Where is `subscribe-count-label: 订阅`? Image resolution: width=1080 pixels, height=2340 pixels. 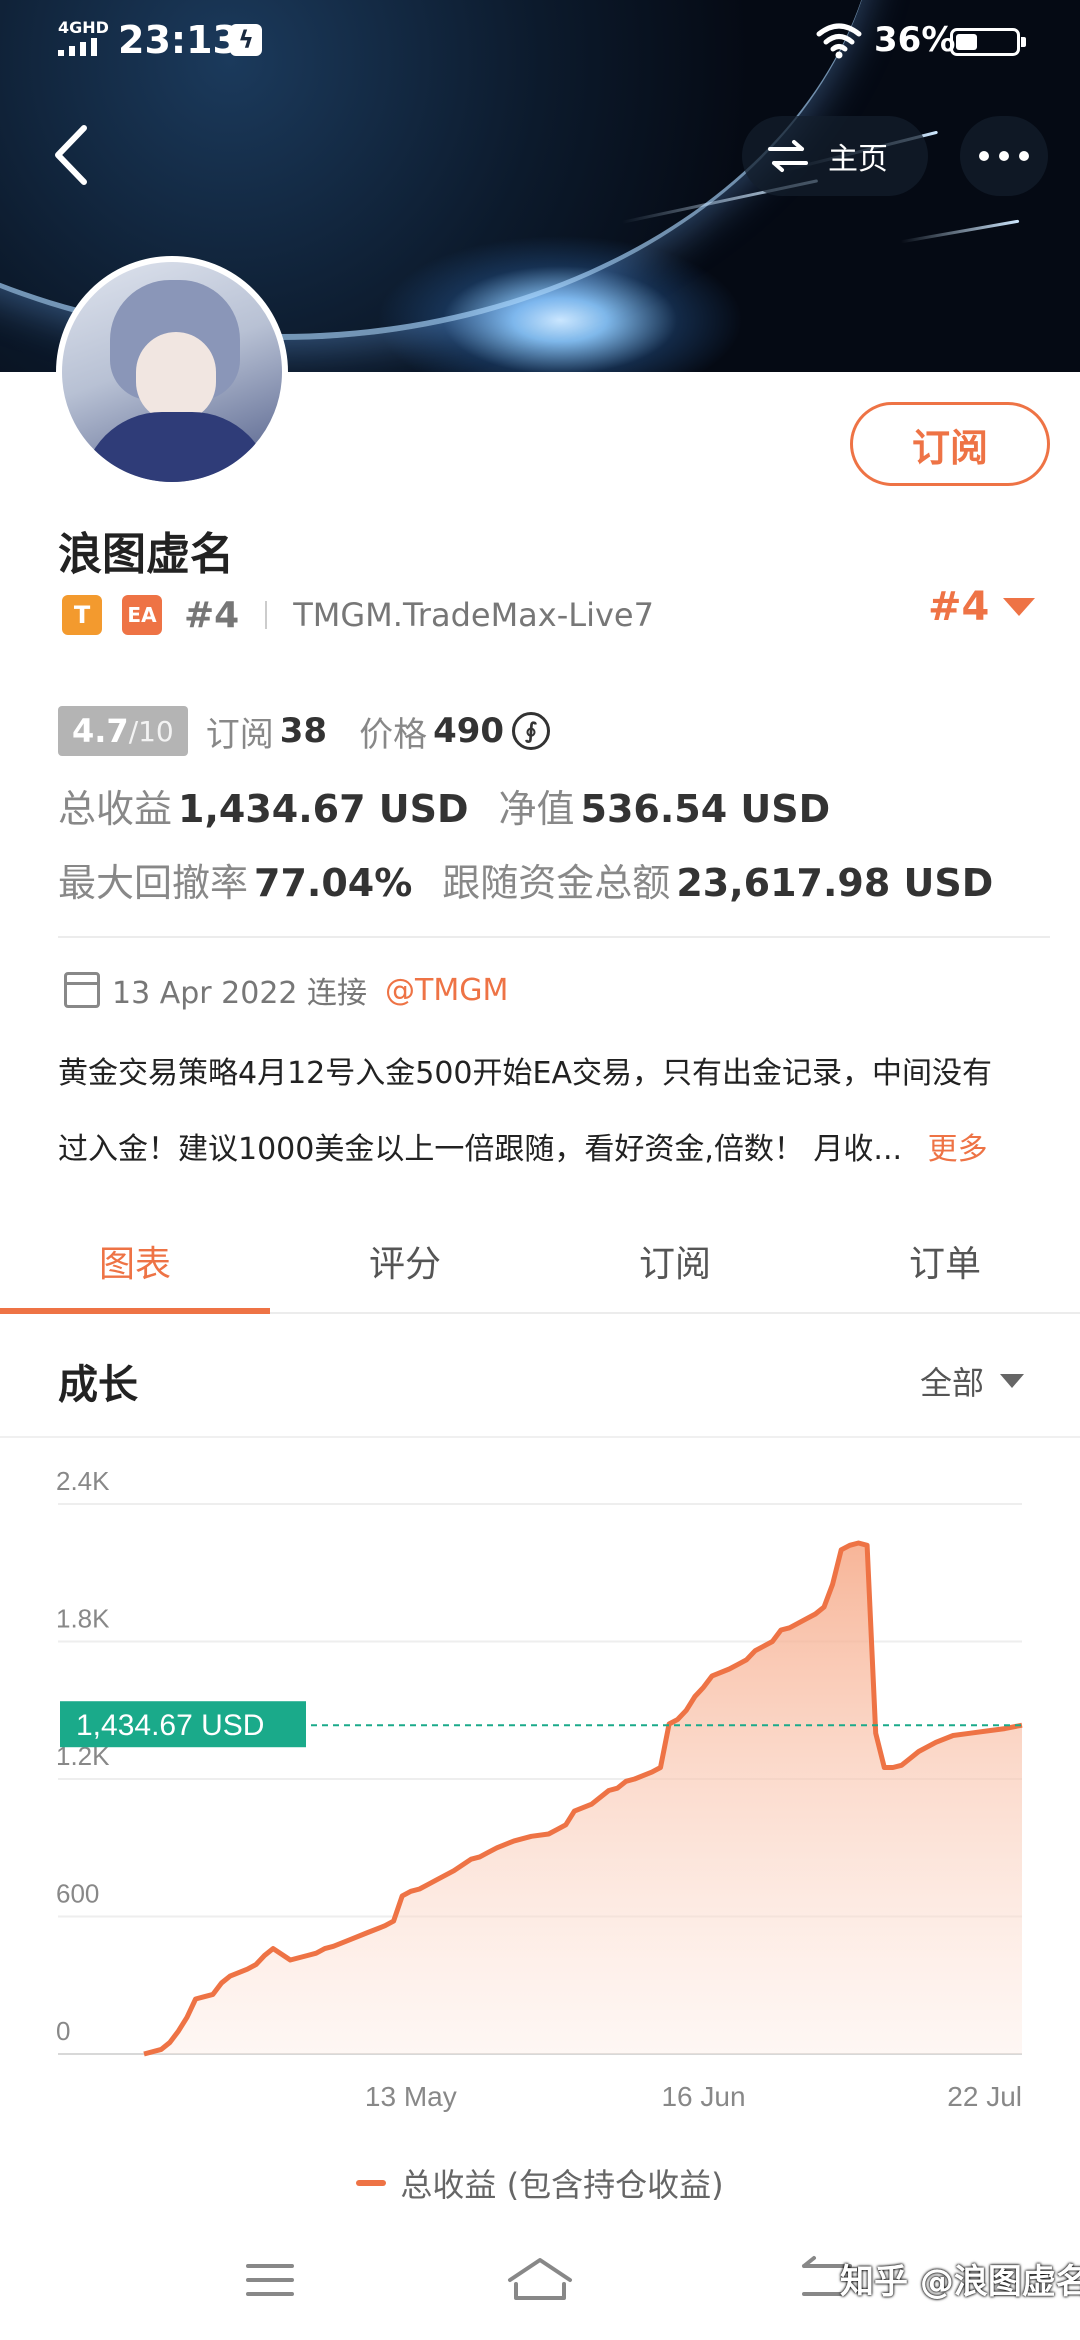 subscribe-count-label: 订阅 is located at coordinates (239, 734).